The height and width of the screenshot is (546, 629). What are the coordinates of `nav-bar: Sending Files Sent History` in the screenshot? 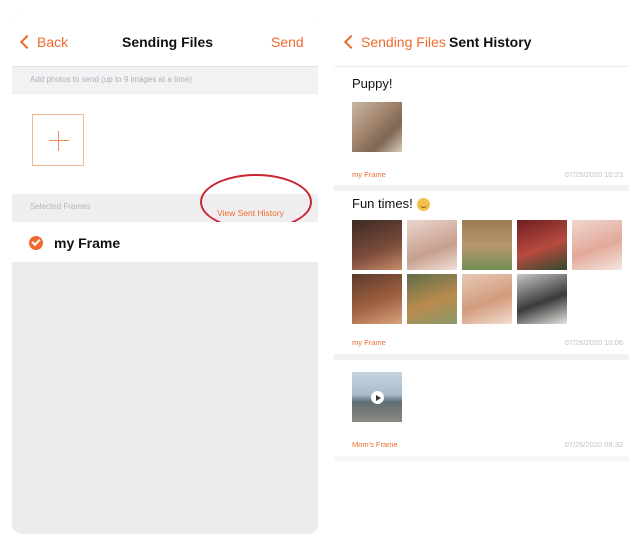 It's located at (481, 40).